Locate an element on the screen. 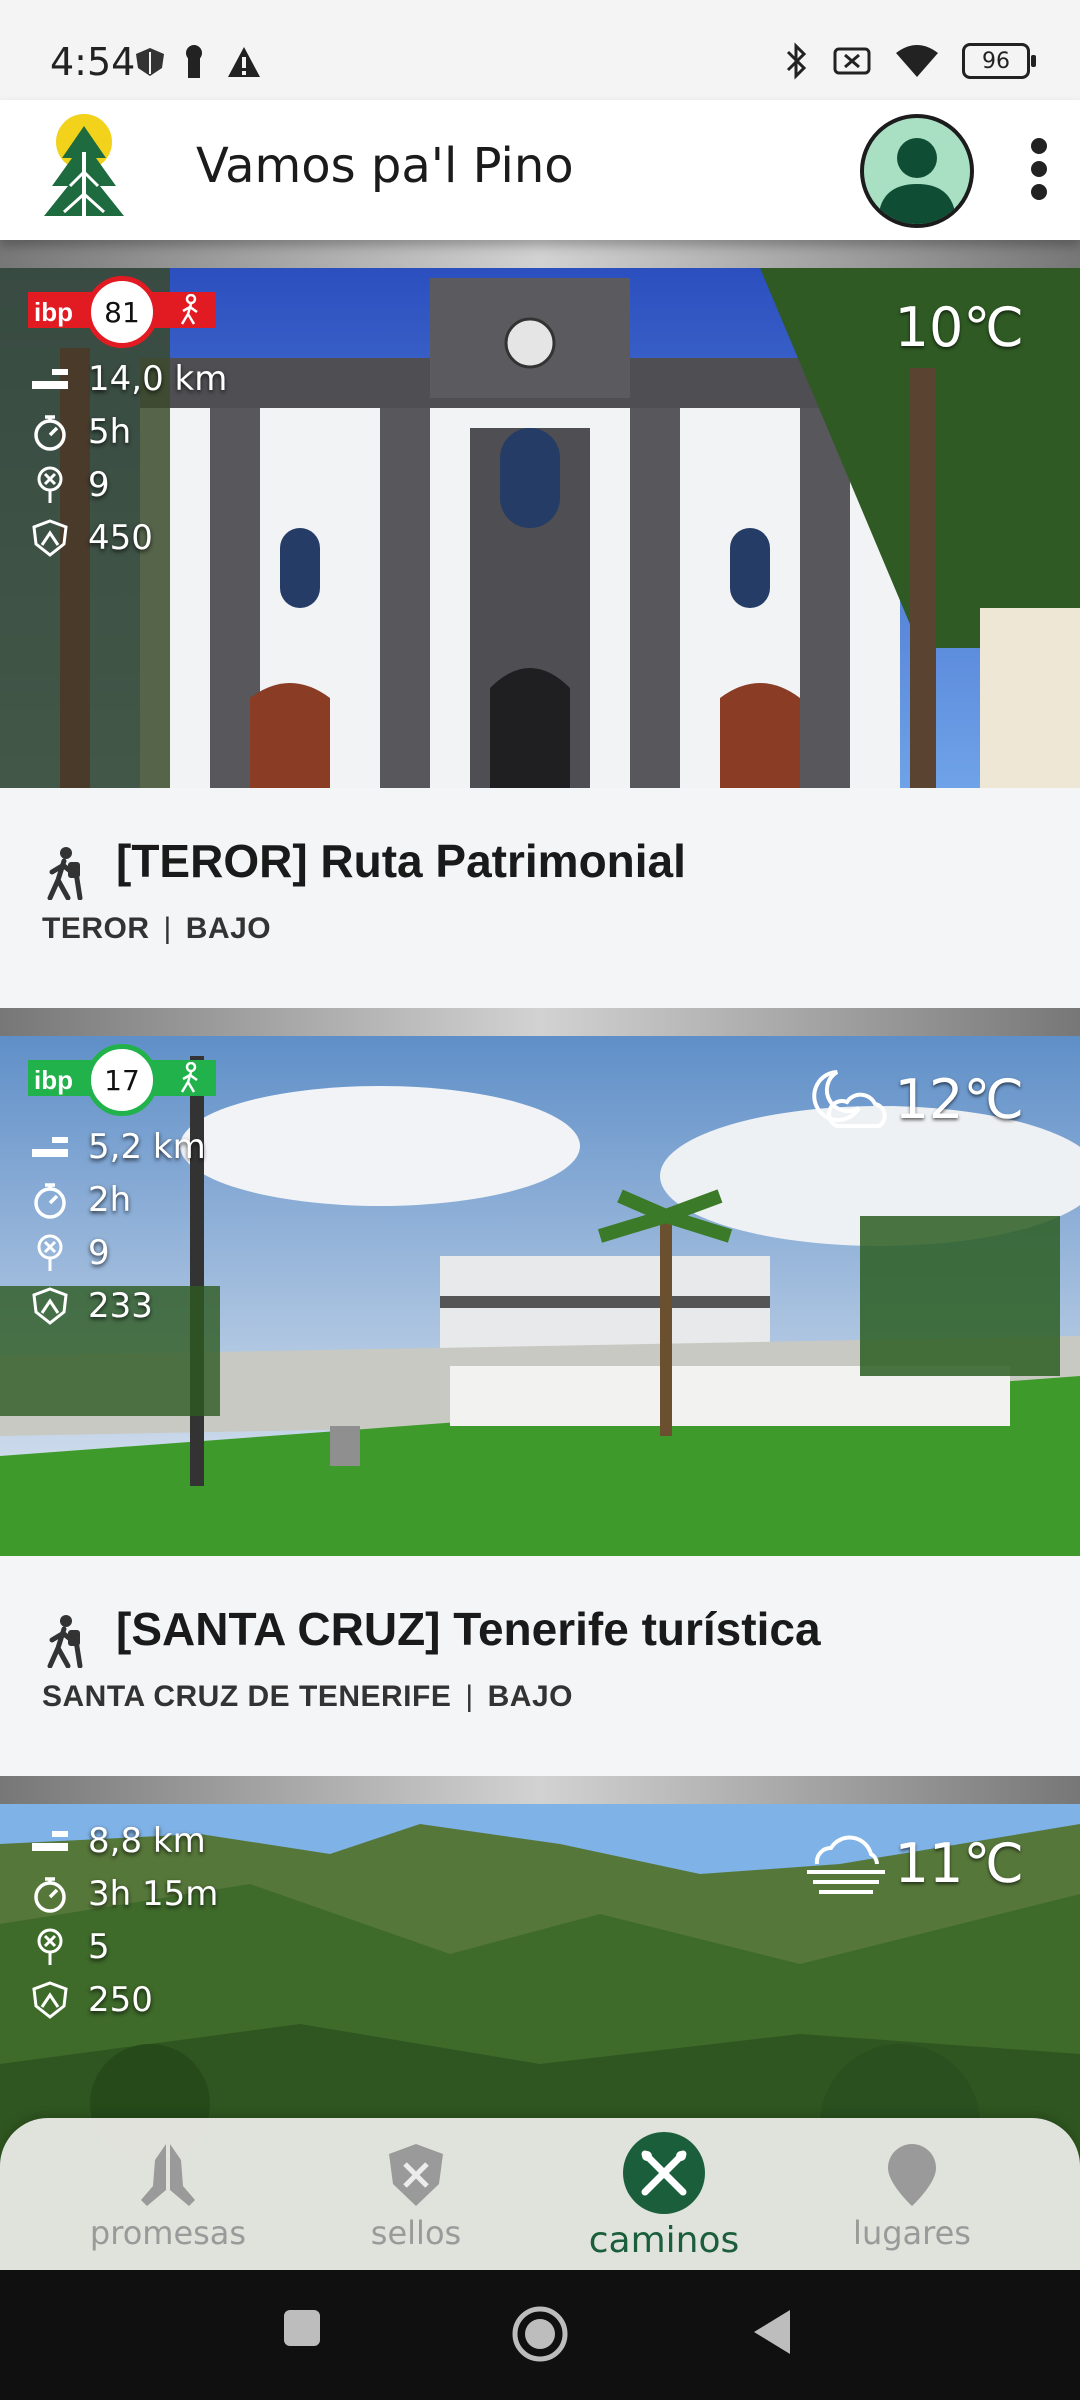 This screenshot has height=2400, width=1080. route-subtitle: TEROR | BAJO is located at coordinates (157, 928).